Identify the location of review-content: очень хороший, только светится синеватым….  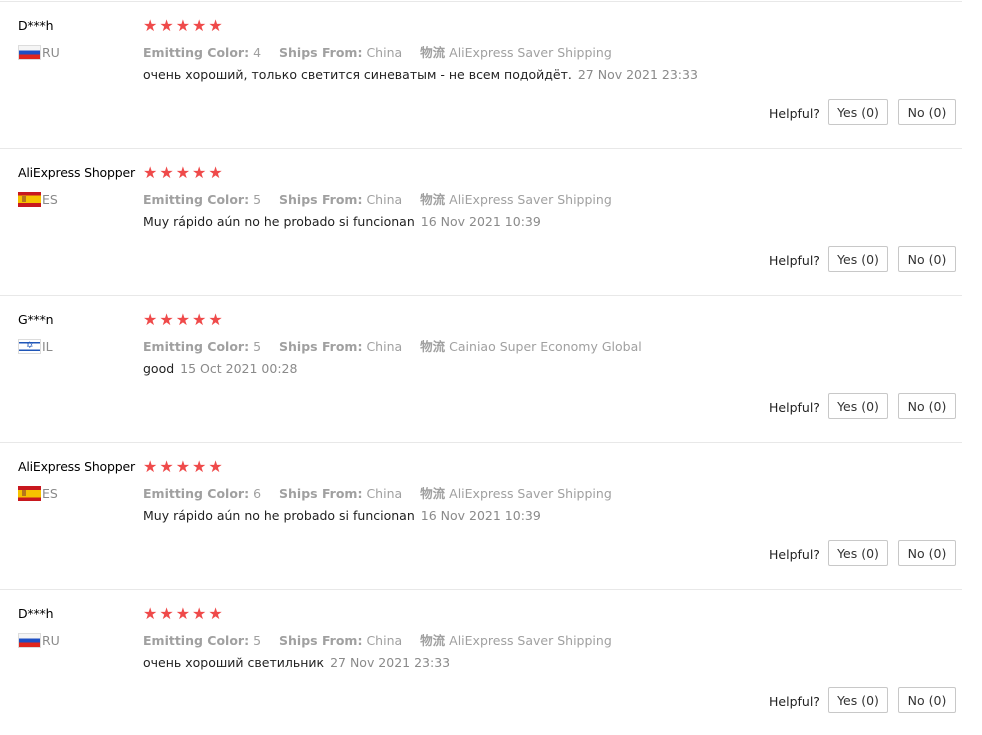
(420, 74).